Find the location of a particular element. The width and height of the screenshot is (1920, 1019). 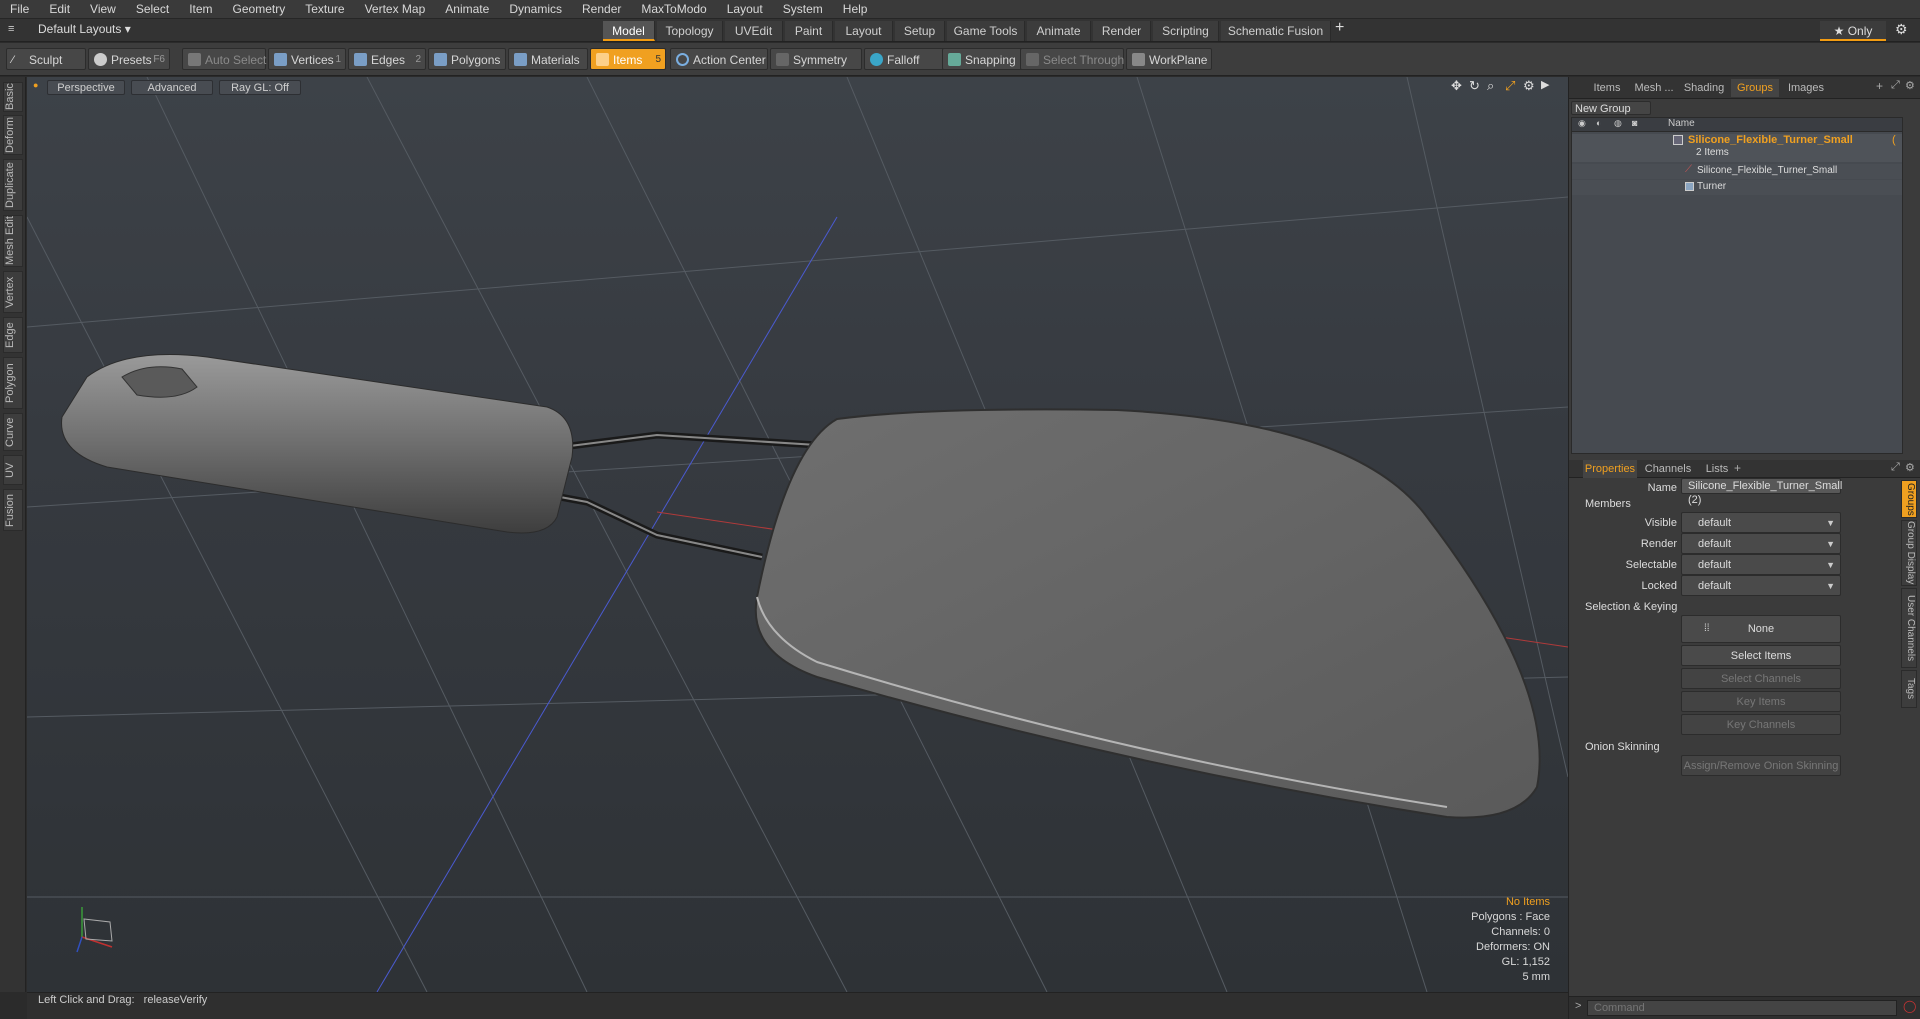

workplane-button: WorkPlane is located at coordinates (1169, 59).